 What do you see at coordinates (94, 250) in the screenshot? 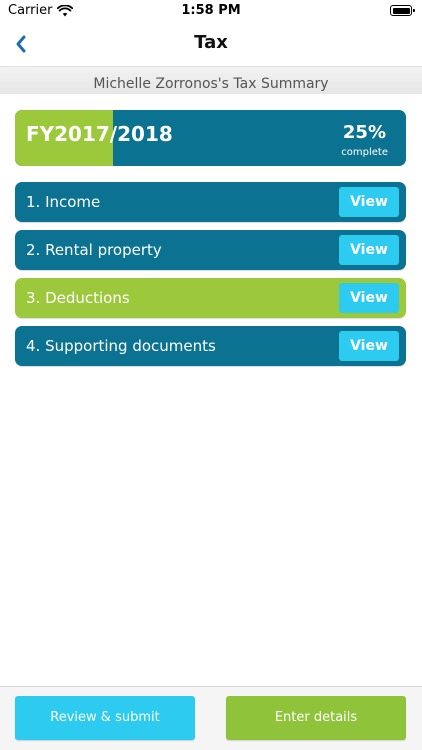
I see `section-label: 2. Rental property` at bounding box center [94, 250].